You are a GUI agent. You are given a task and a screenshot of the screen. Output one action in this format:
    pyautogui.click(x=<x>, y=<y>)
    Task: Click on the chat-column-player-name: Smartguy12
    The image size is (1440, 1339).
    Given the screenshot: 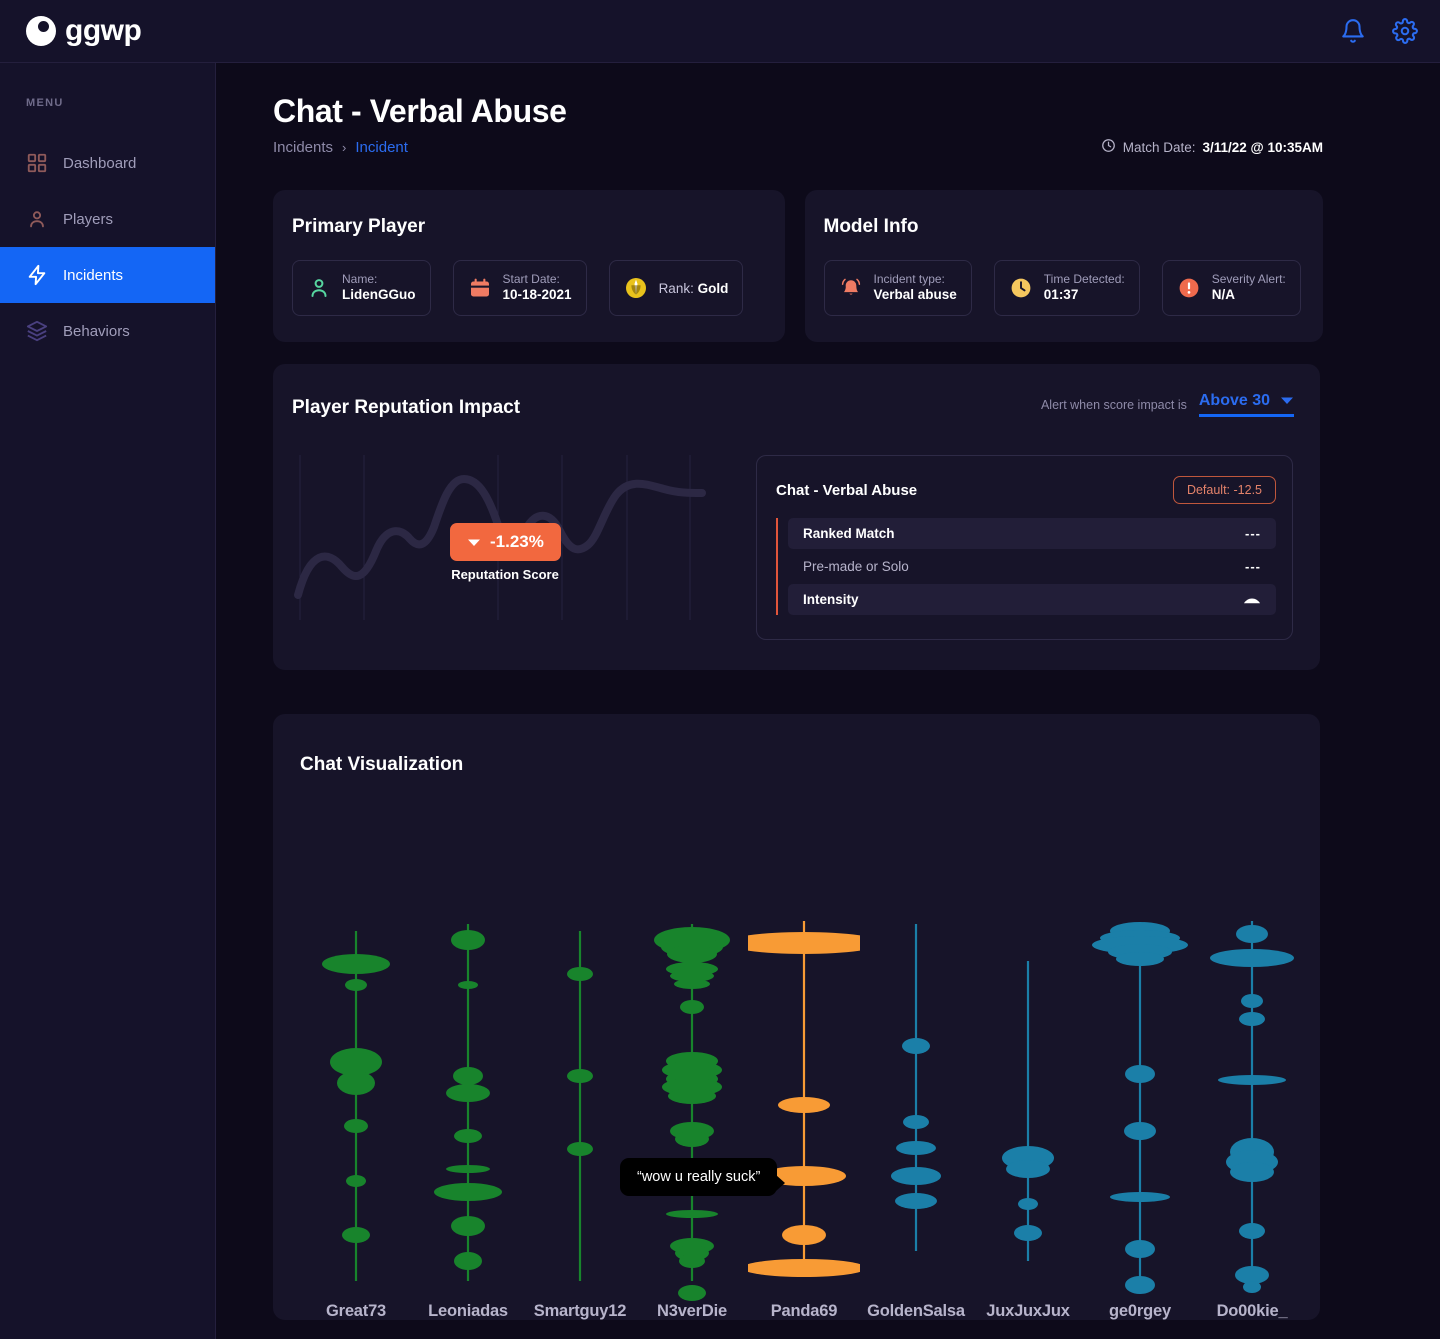 What is the action you would take?
    pyautogui.click(x=580, y=1311)
    